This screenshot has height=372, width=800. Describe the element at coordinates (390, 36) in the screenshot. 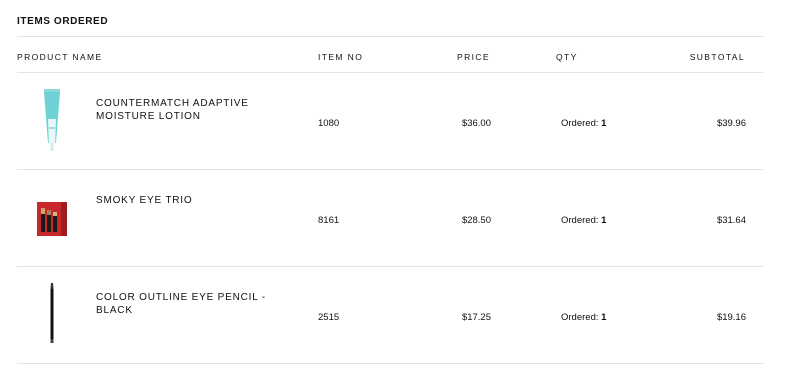

I see `title-divider` at that location.